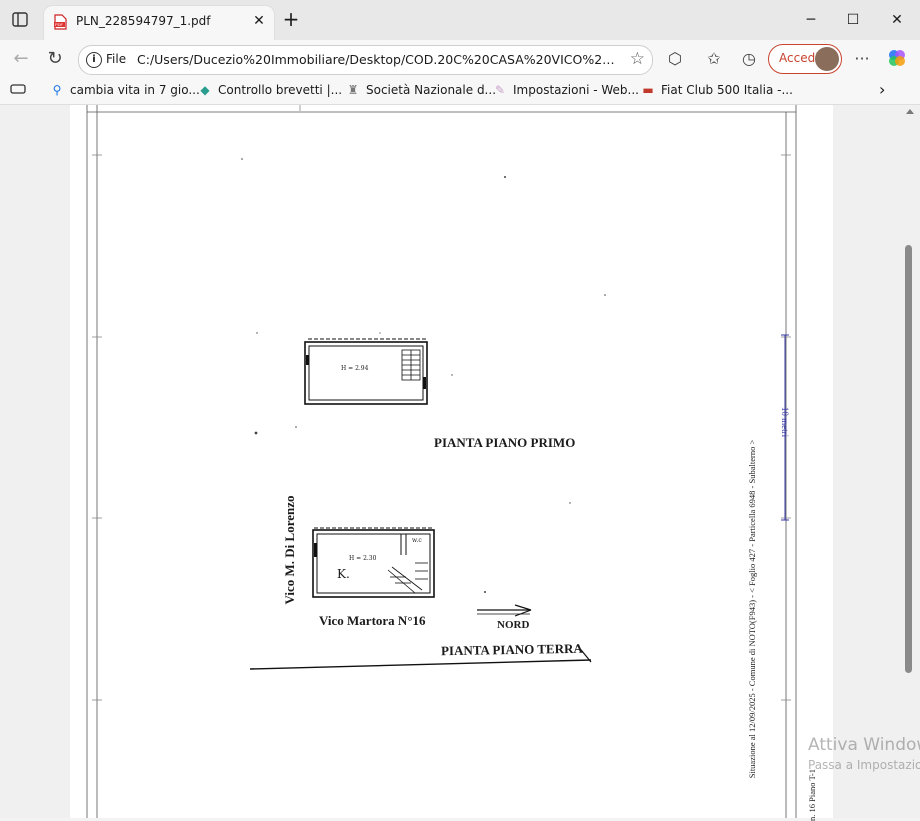 This screenshot has height=821, width=920. Describe the element at coordinates (460, 20) in the screenshot. I see `tab-strip: PDF PLN_228594797_1.pdf ✕ + ─ ☐ ✕` at that location.